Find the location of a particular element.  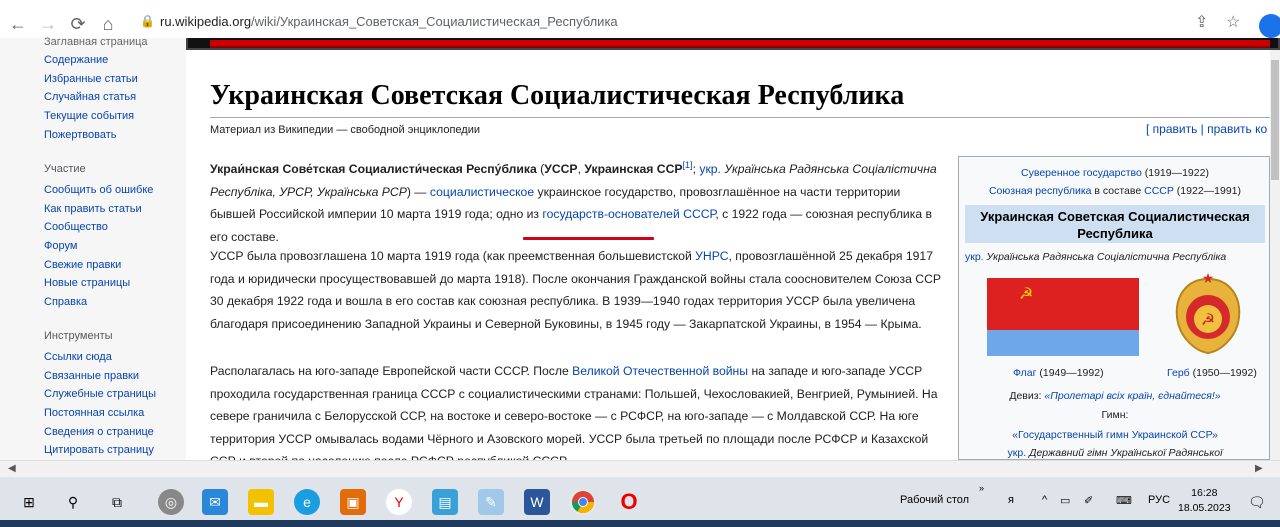

sidebar-item-main: Заглавная страница is located at coordinates (96, 42).